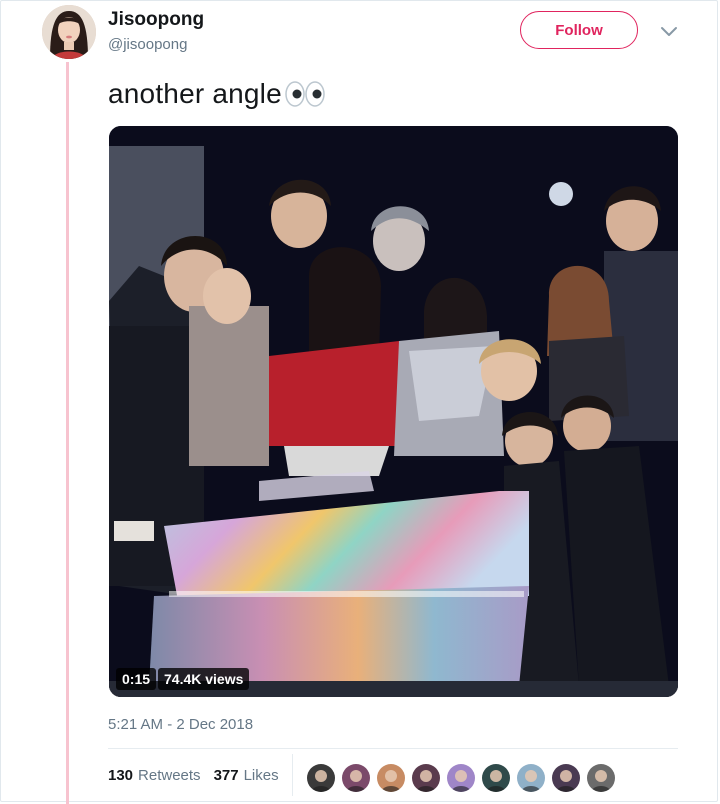 The height and width of the screenshot is (804, 720). I want to click on eyes-emoji-icon, so click(305, 94).